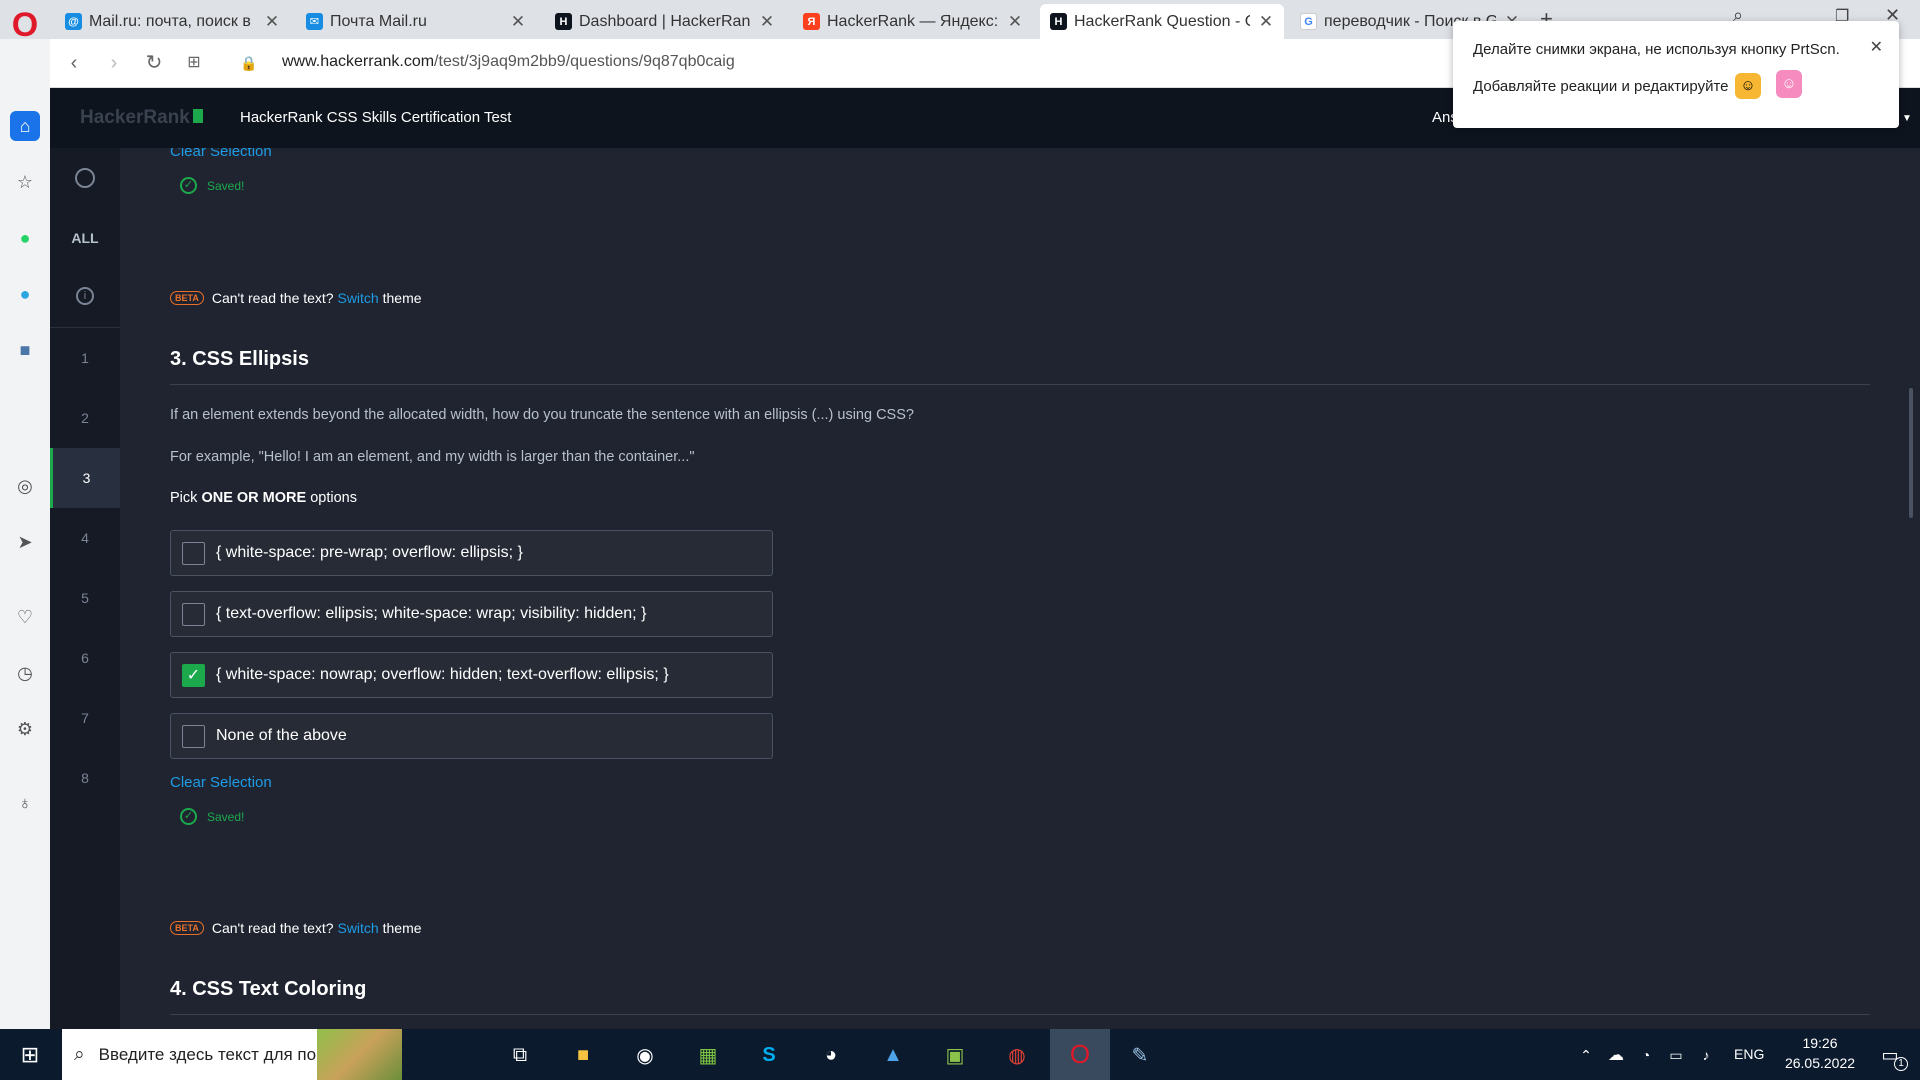 The width and height of the screenshot is (1920, 1080). What do you see at coordinates (769, 1055) in the screenshot?
I see `skype-icon: S` at bounding box center [769, 1055].